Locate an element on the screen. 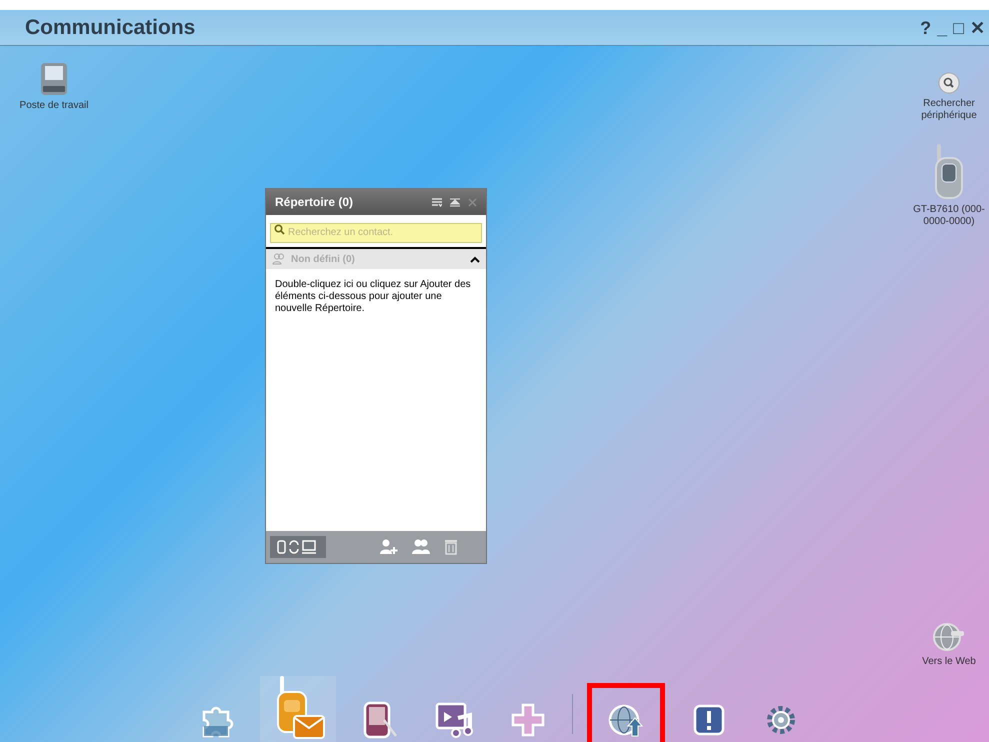 This screenshot has width=989, height=742. window-control-button: _ is located at coordinates (942, 27).